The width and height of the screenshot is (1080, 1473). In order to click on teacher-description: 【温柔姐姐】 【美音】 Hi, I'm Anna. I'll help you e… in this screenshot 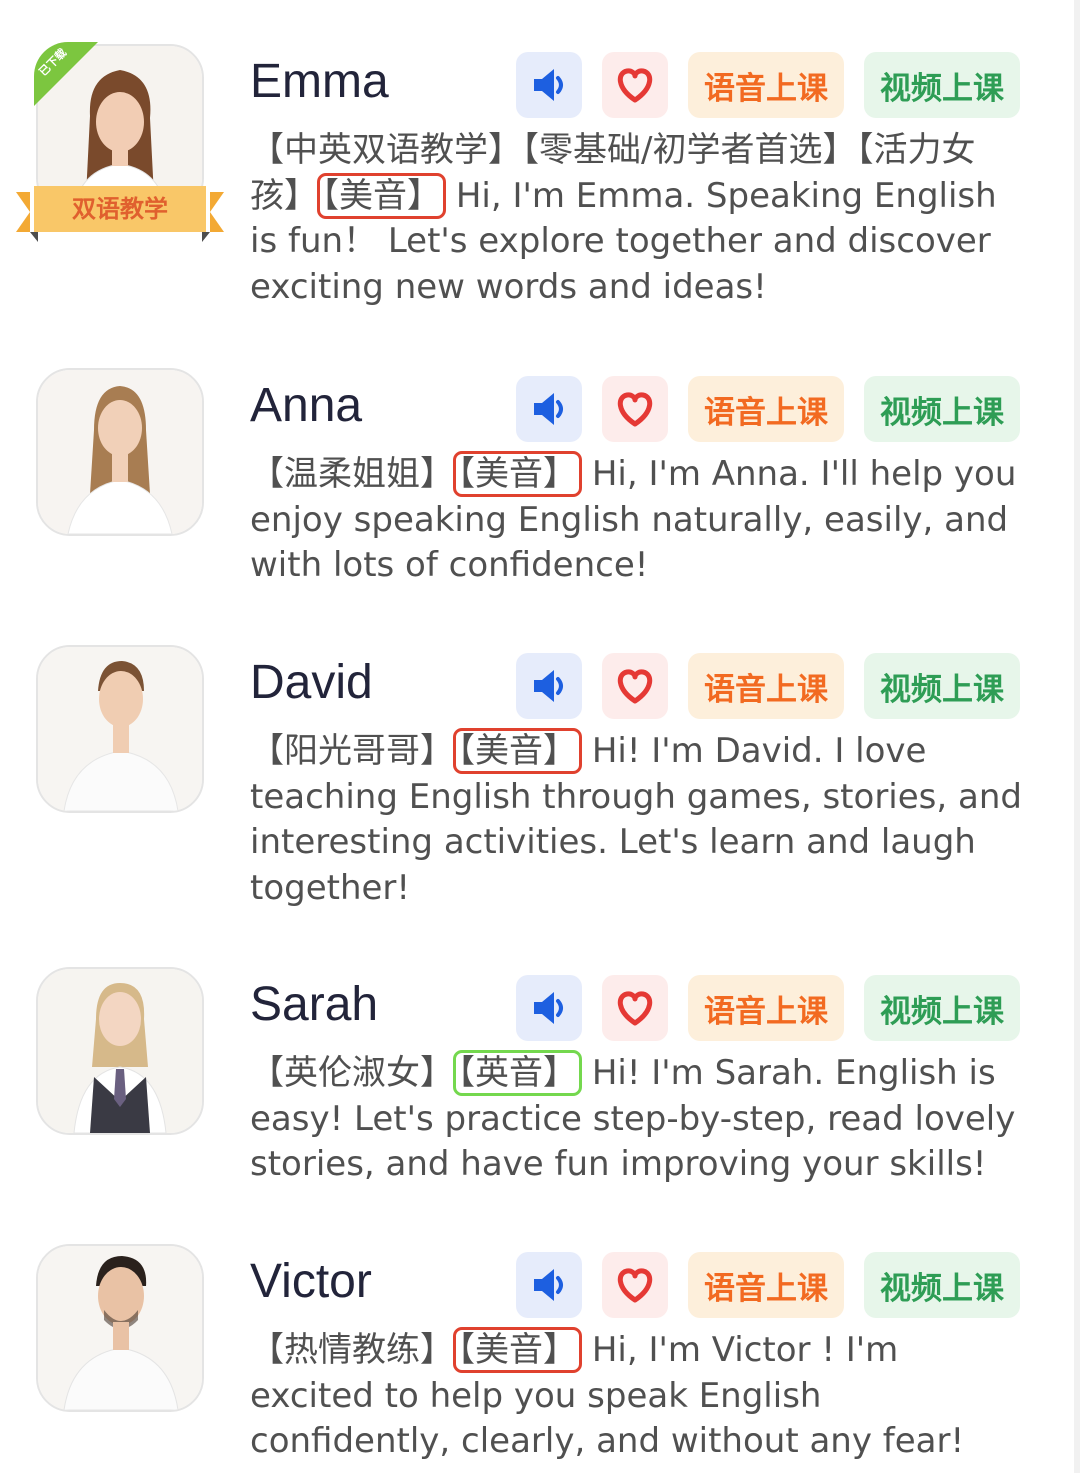, I will do `click(637, 520)`.